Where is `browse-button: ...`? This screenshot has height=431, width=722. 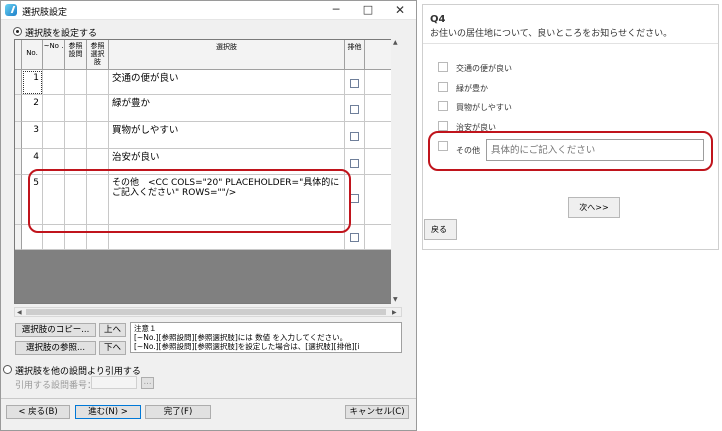 browse-button: ... is located at coordinates (147, 383).